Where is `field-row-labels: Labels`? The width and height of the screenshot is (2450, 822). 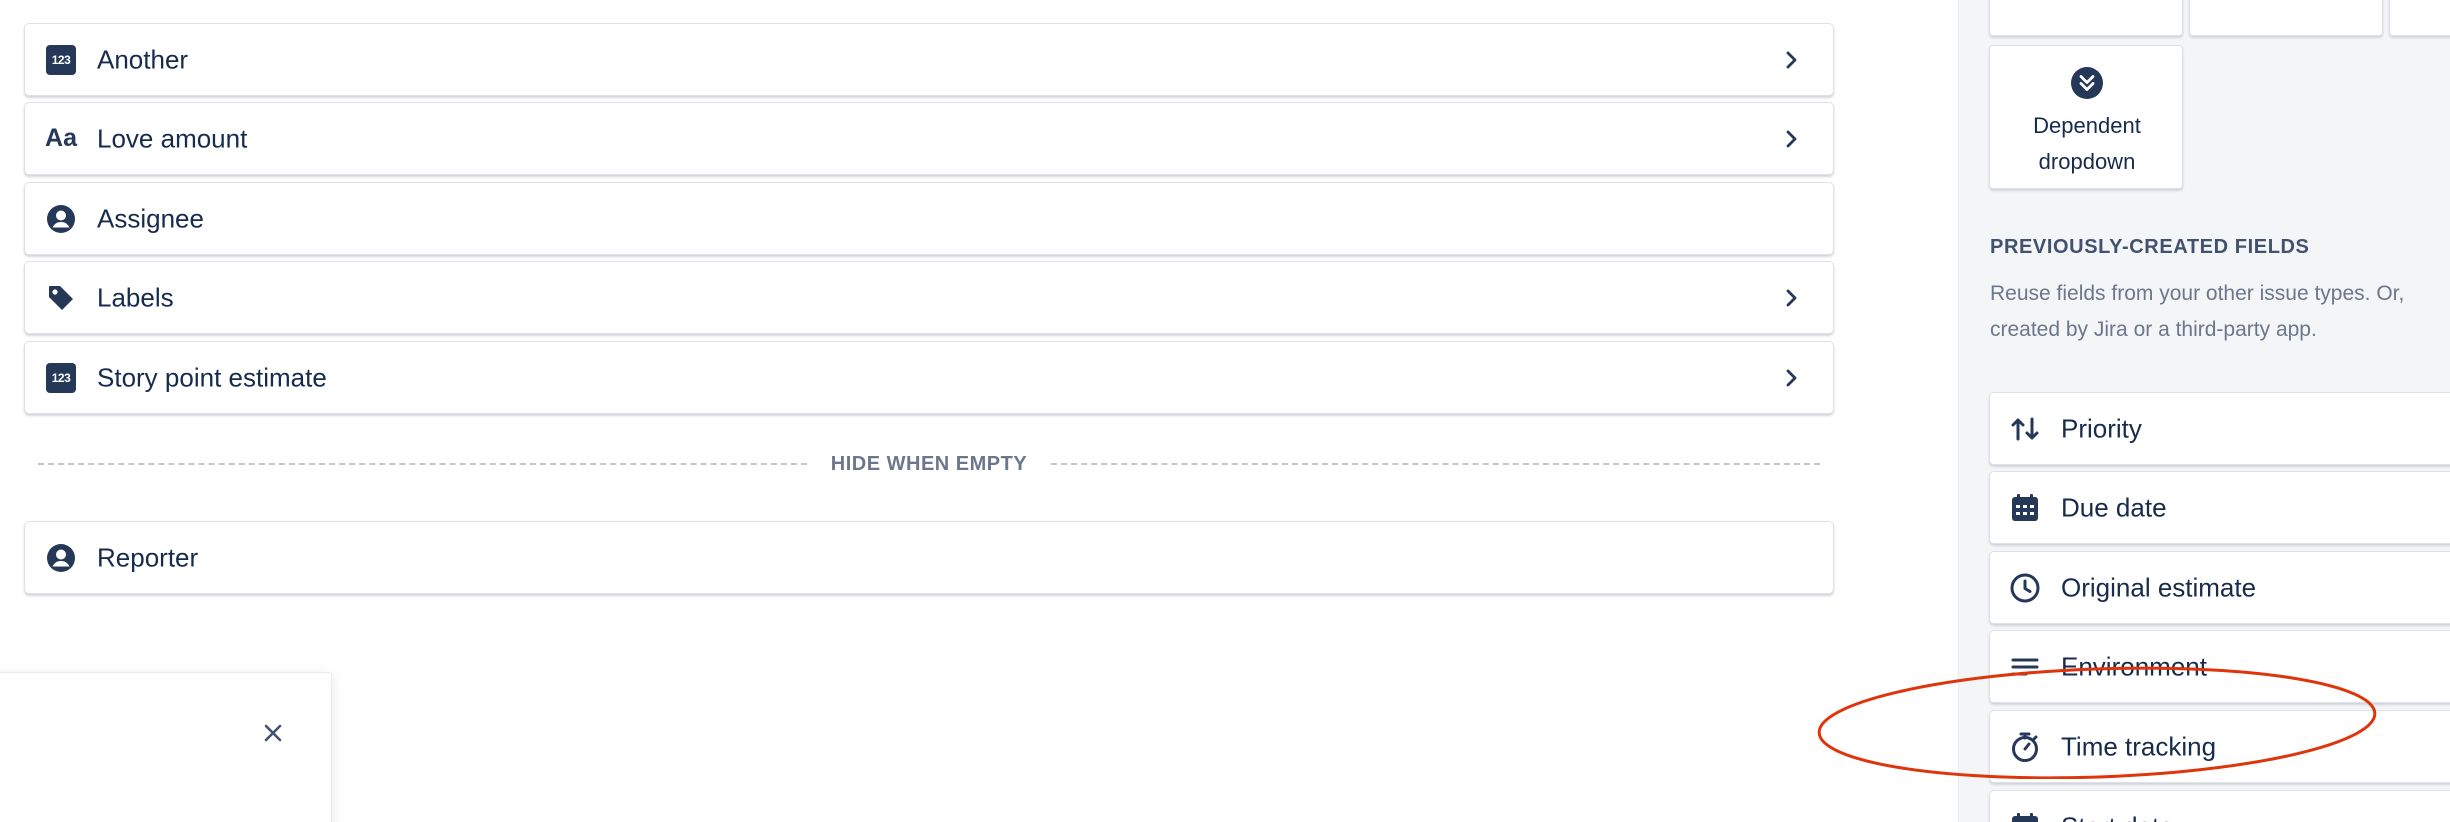
field-row-labels: Labels is located at coordinates (929, 297).